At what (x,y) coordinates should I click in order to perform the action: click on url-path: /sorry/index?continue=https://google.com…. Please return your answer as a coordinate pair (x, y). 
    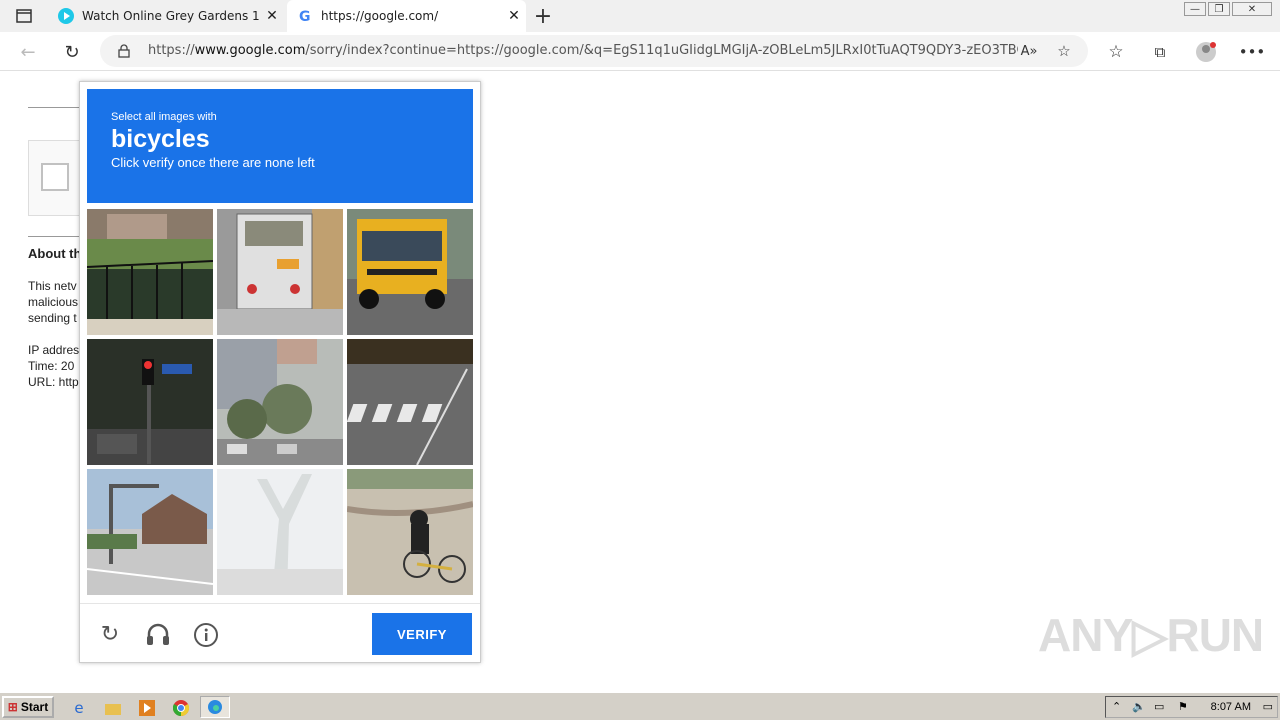
    Looking at the image, I should click on (661, 50).